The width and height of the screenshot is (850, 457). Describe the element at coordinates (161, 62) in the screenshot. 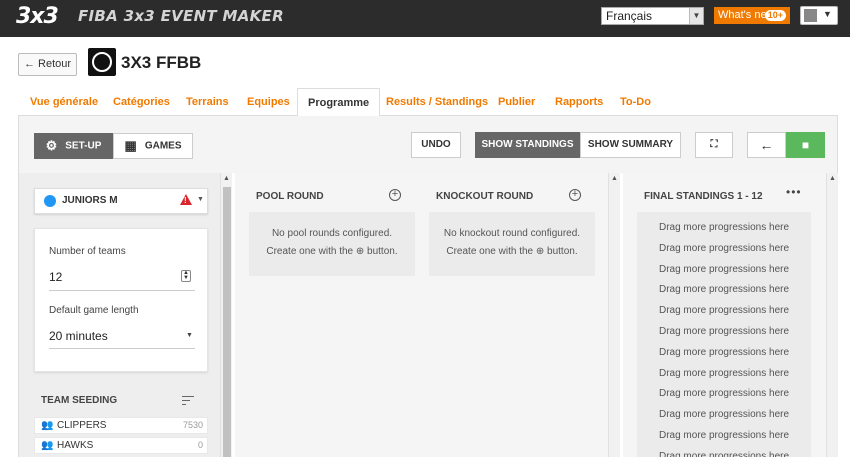

I see `event-title: 3X3 FFBB` at that location.